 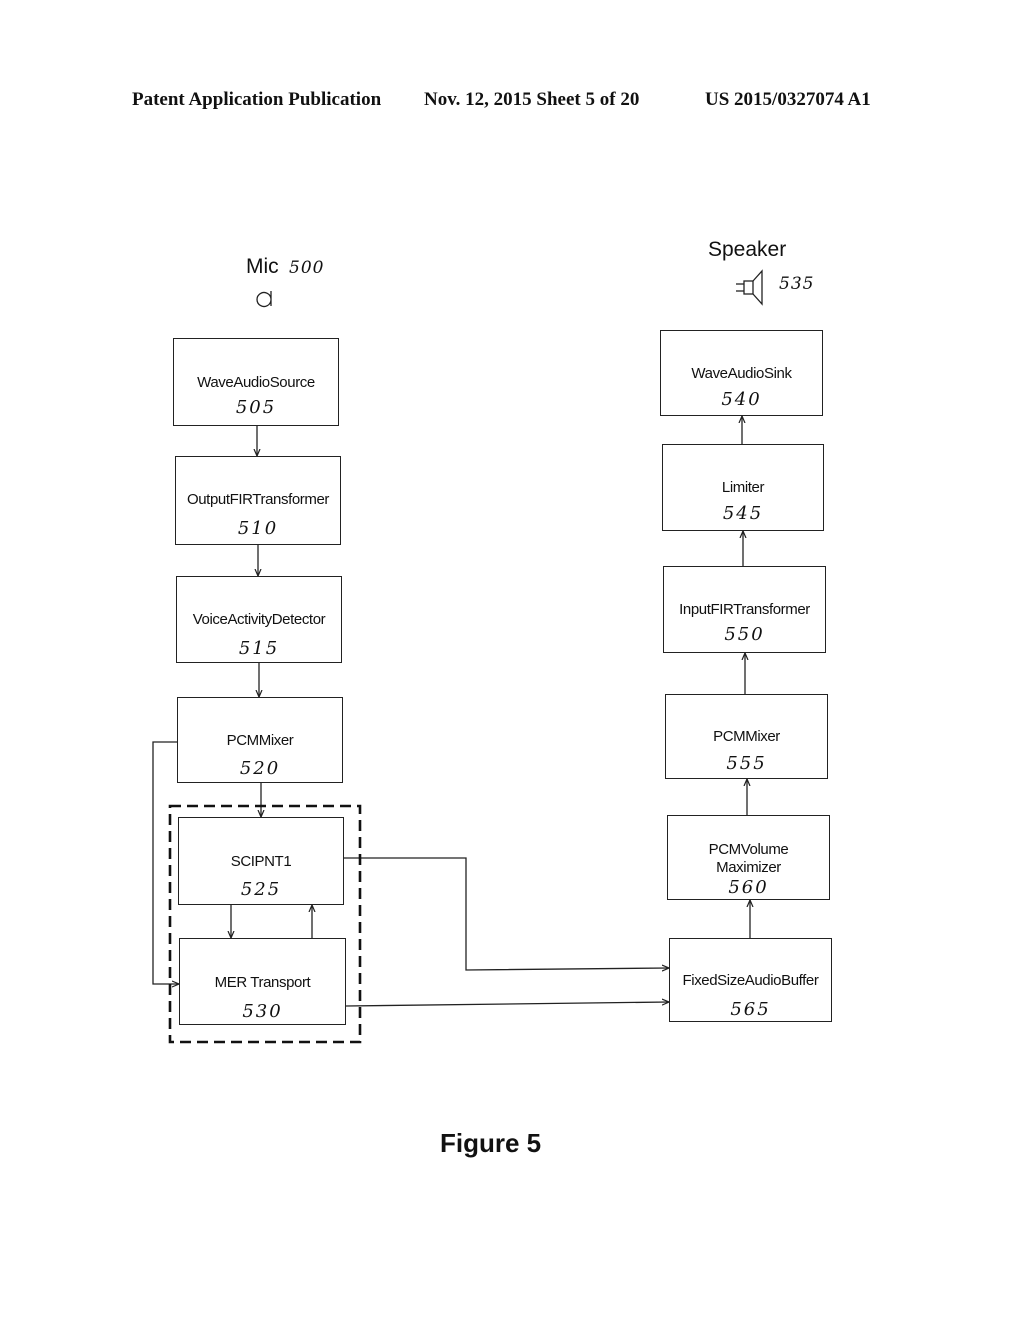 I want to click on block-label: MER Transport, so click(x=262, y=982).